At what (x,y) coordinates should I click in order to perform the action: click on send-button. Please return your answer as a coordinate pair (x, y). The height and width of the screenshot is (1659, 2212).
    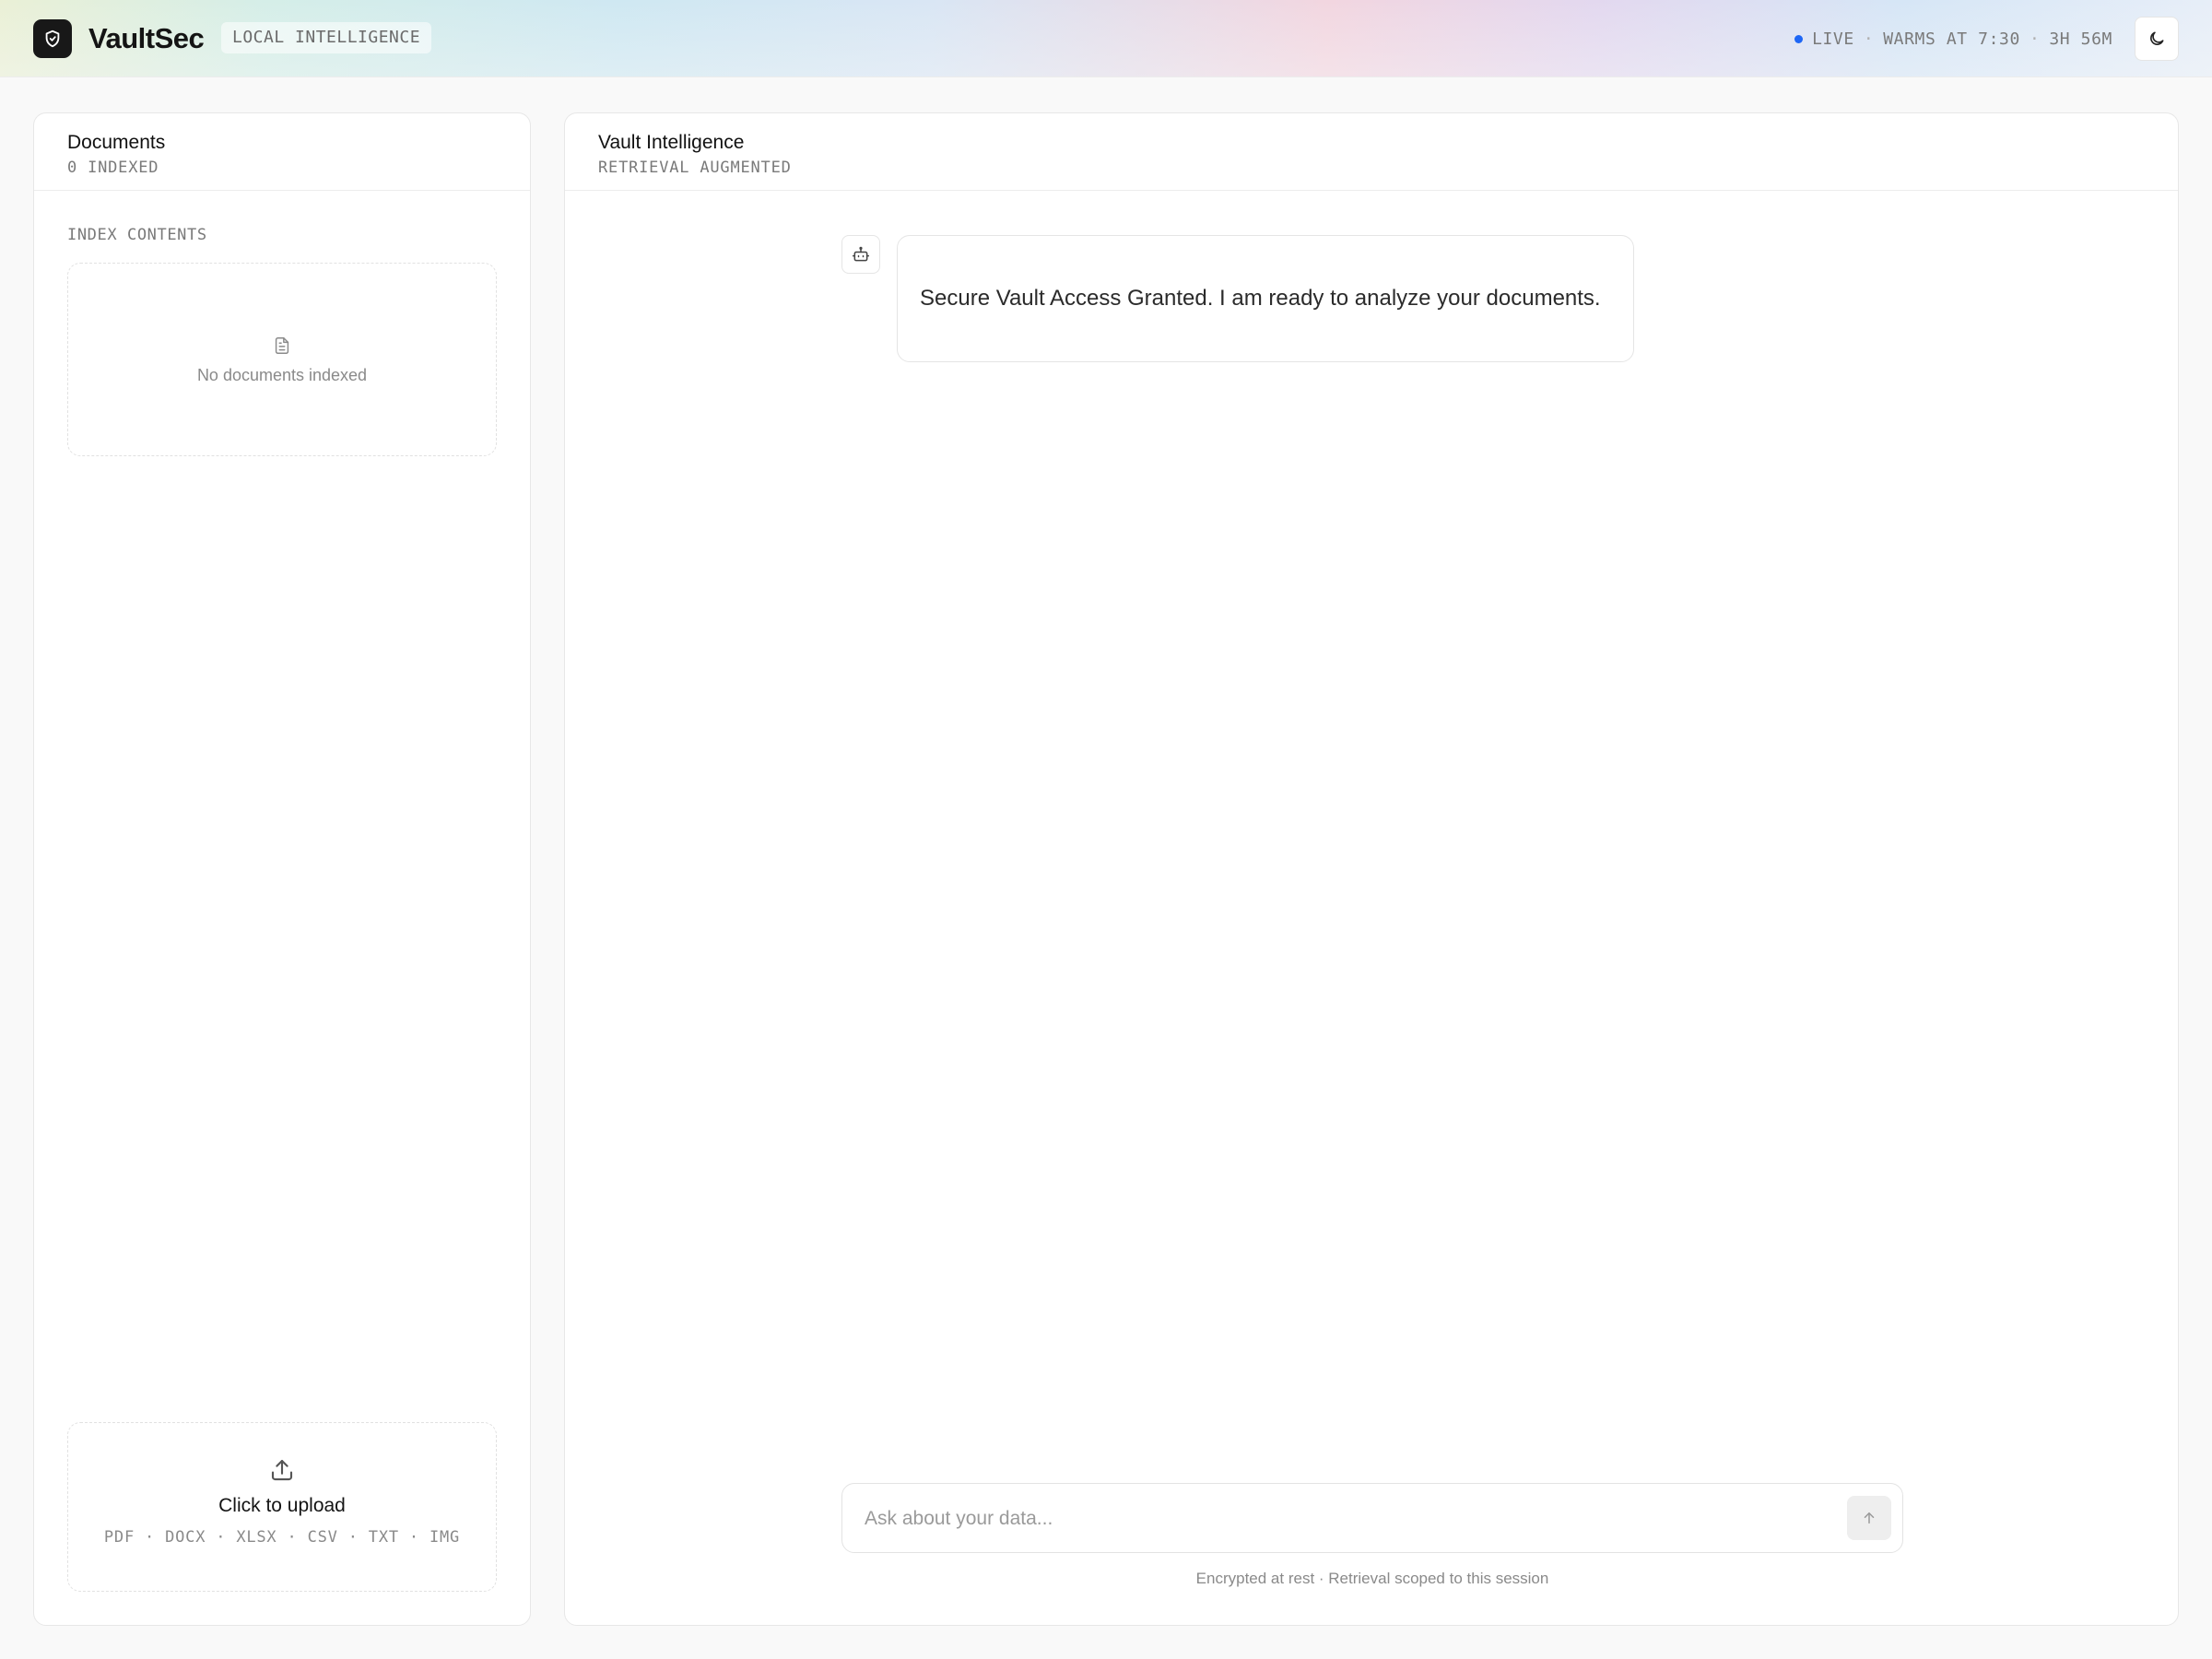
    Looking at the image, I should click on (1869, 1518).